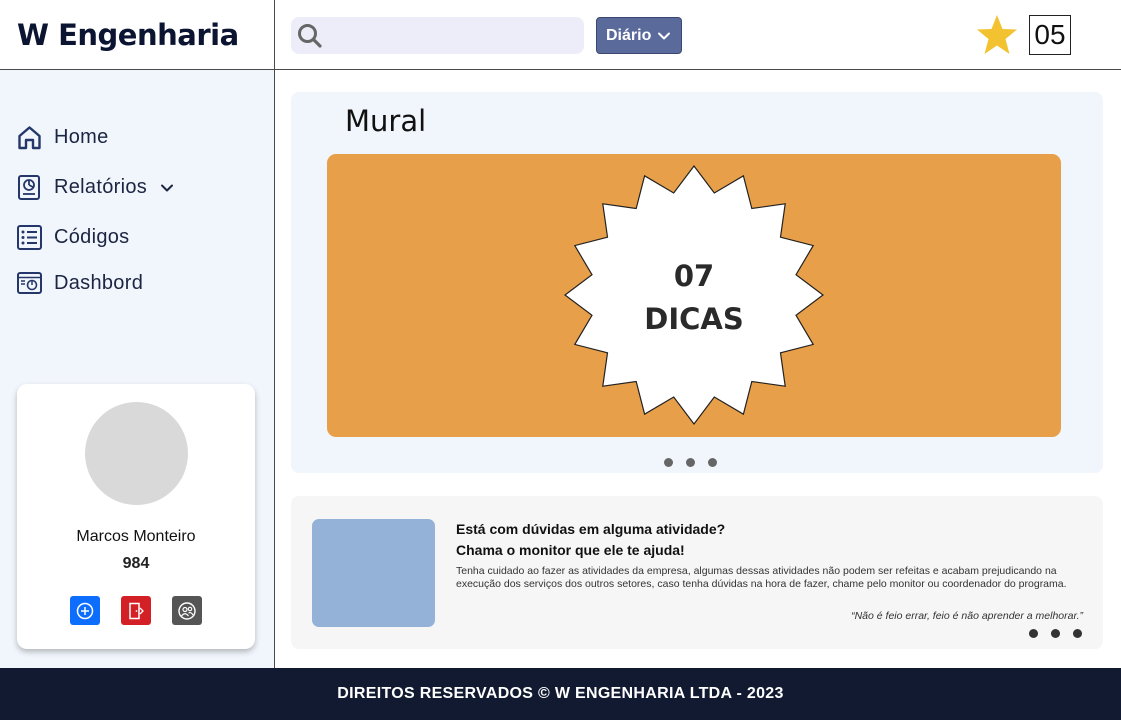  Describe the element at coordinates (136, 516) in the screenshot. I see `profile-card: Marcos Monteiro 984` at that location.